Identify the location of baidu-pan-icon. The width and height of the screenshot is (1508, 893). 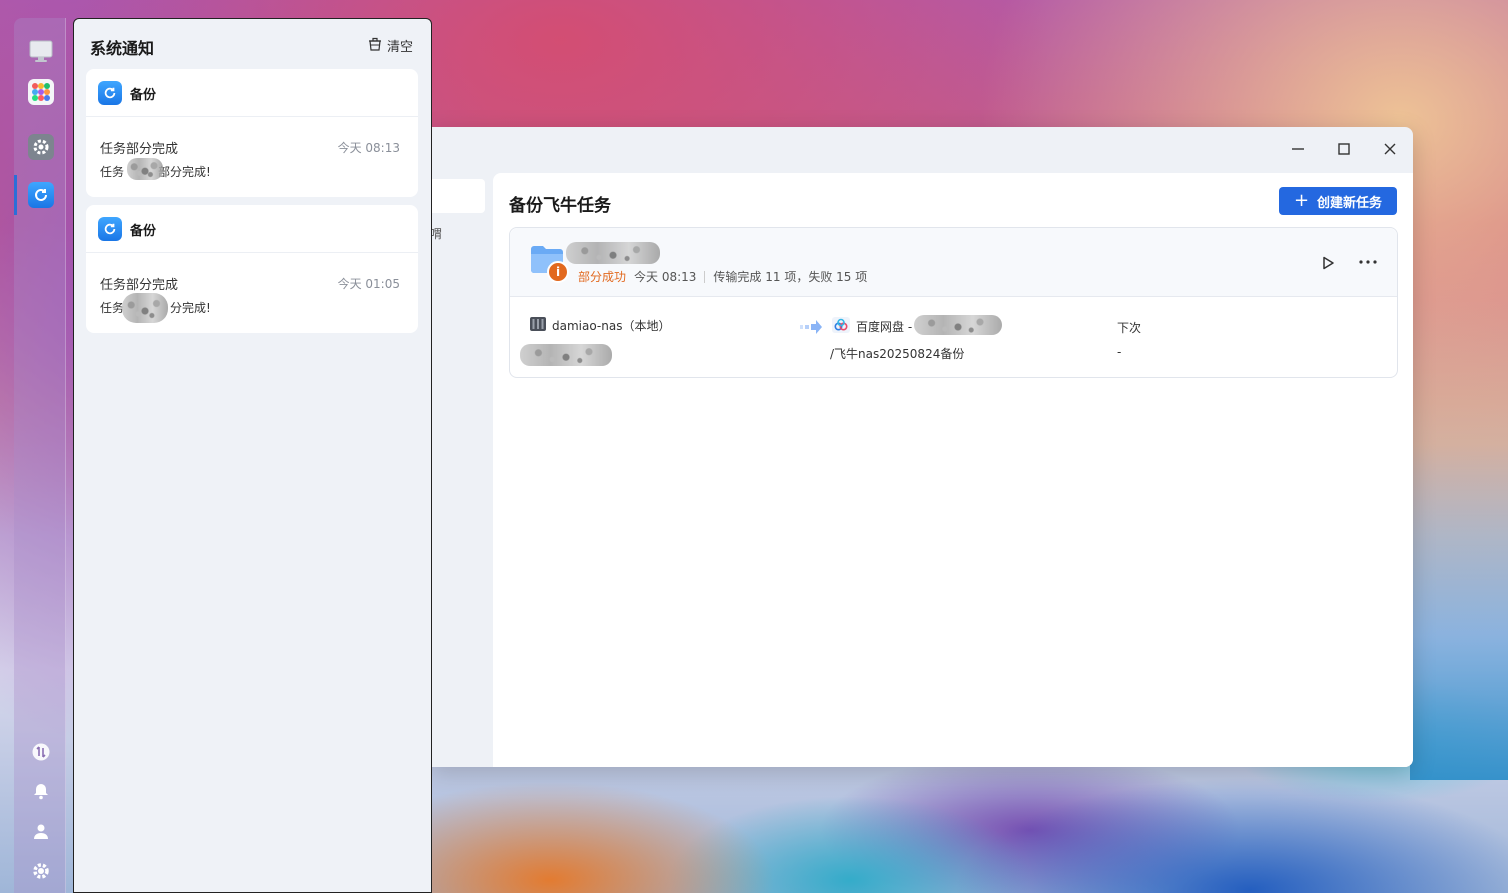
(841, 326).